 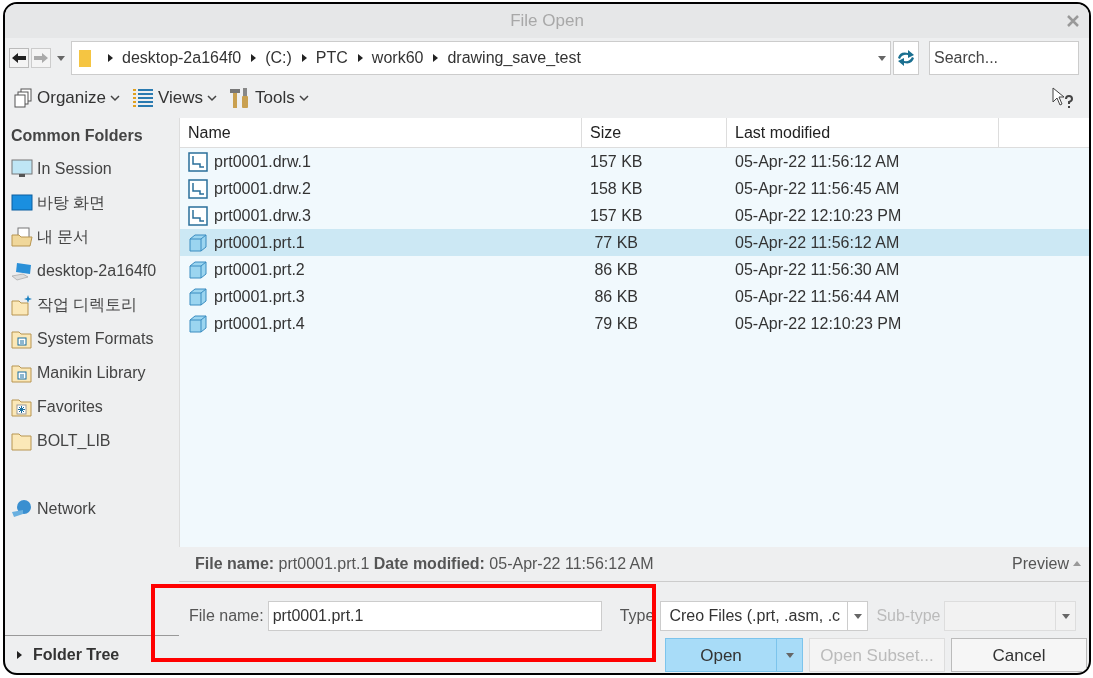 I want to click on sidebar-item: BOLT_LIB, so click(x=92, y=441).